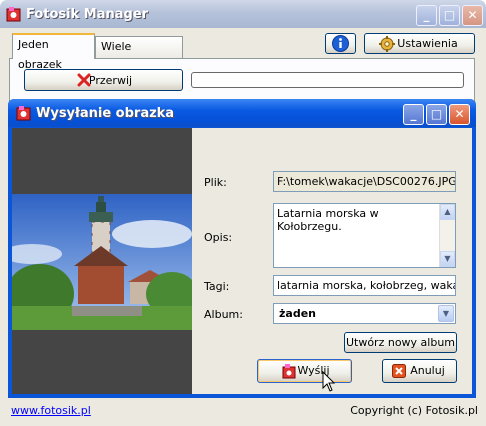 This screenshot has height=426, width=486. Describe the element at coordinates (364, 235) in the screenshot. I see `description-textarea: Latarnia morska w Kołobrzegu. ▲ ▼` at that location.